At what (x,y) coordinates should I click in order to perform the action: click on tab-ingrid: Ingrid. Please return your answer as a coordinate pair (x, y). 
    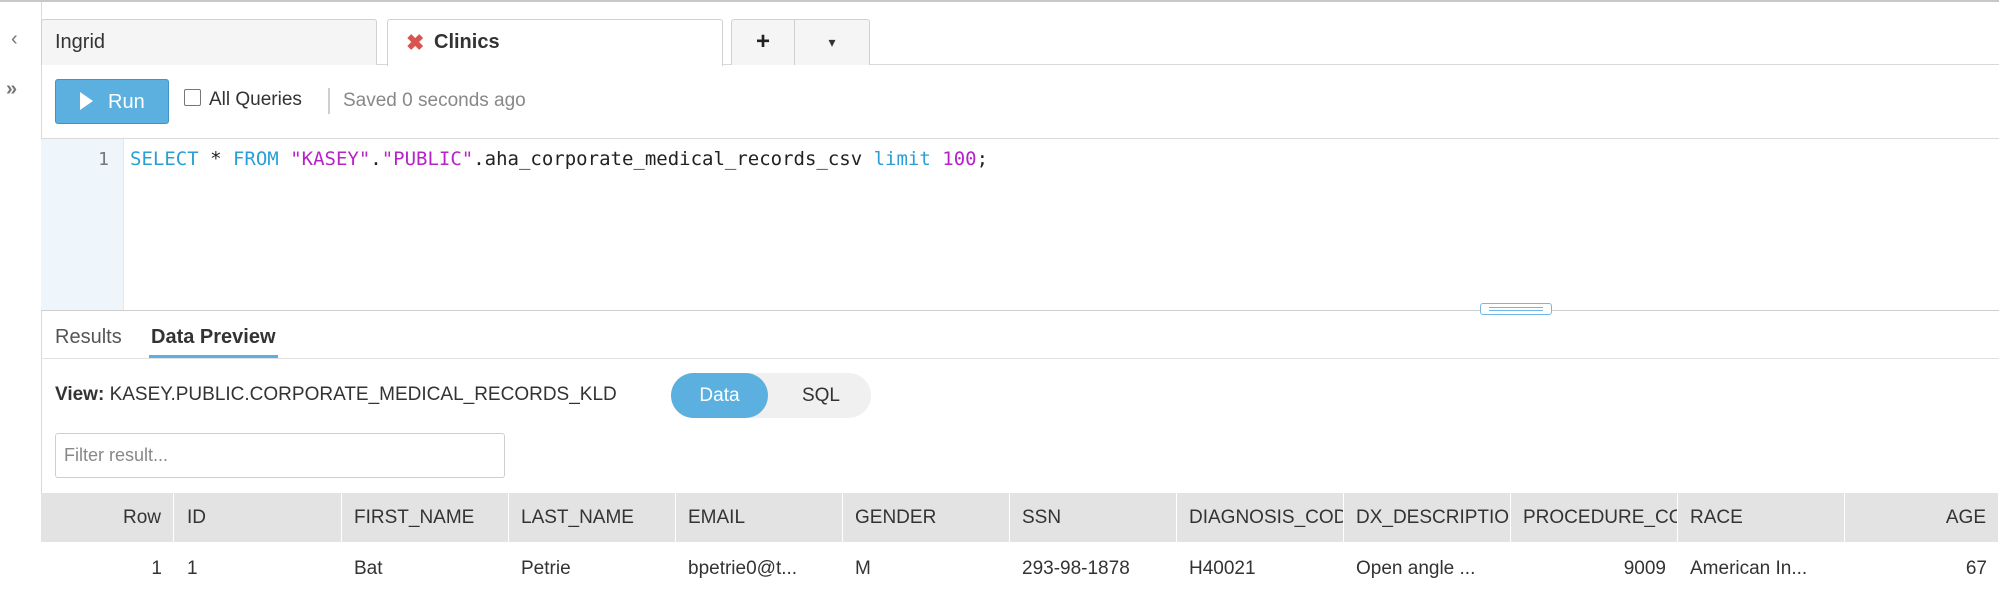
    Looking at the image, I should click on (209, 42).